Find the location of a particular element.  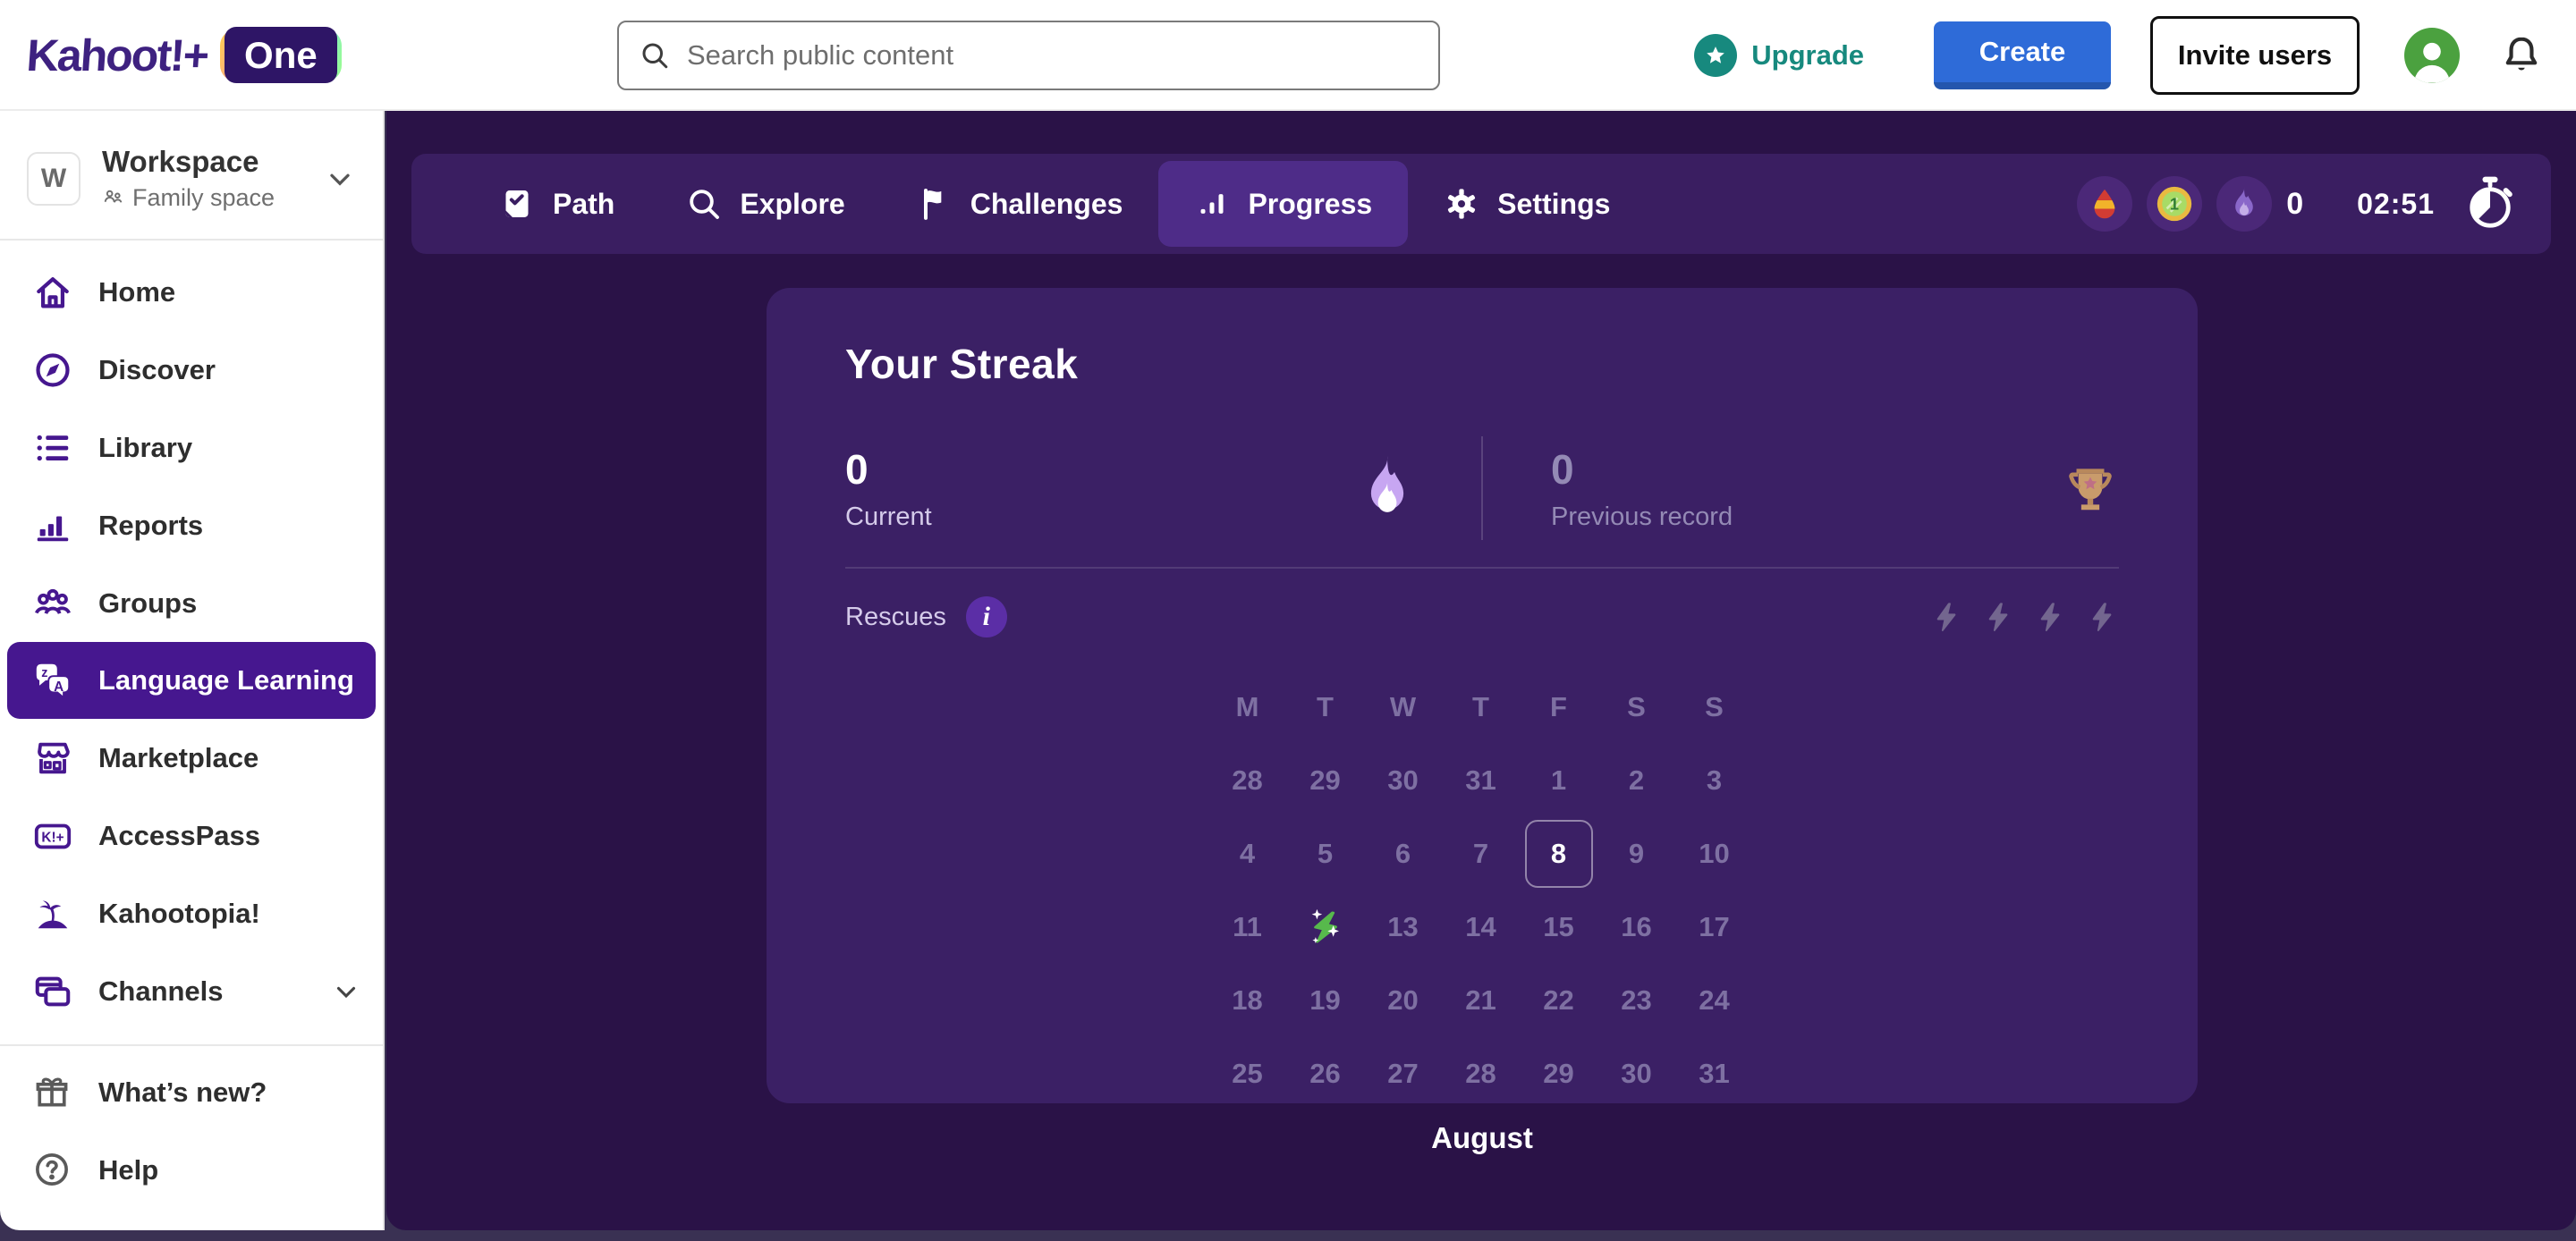

svg-text: K!+ is located at coordinates (52, 837).